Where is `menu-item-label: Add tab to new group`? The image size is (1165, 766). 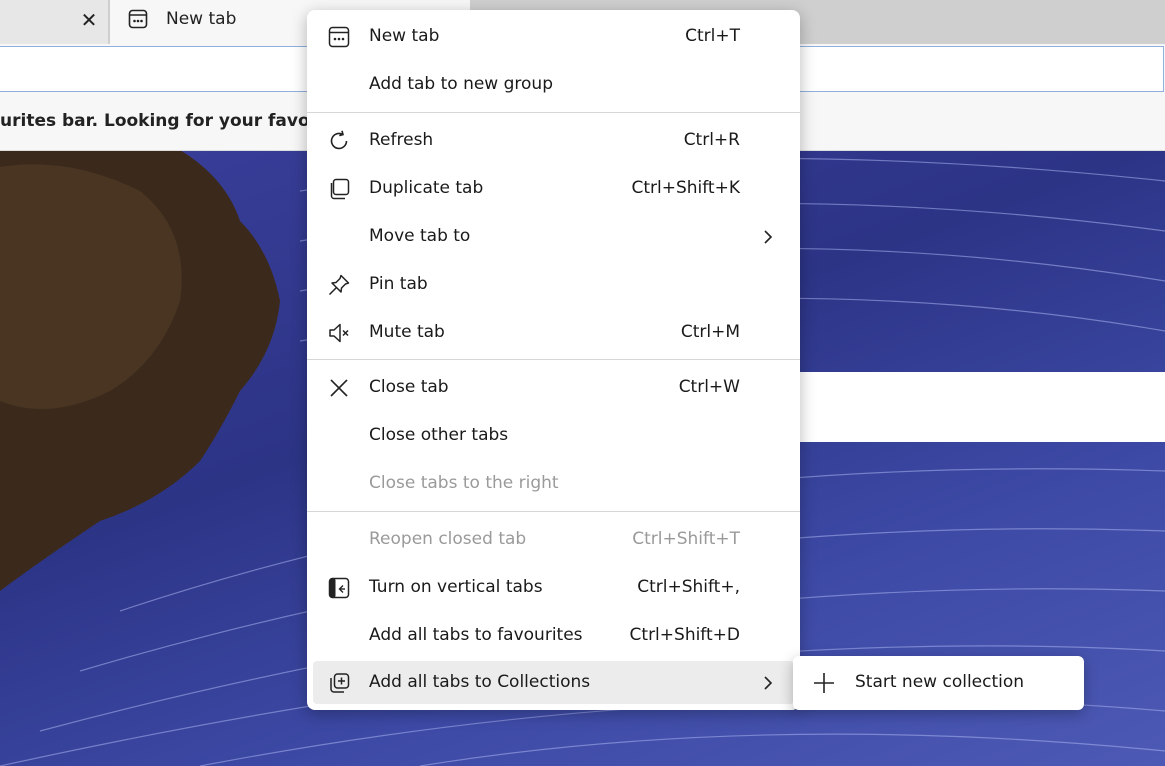
menu-item-label: Add tab to new group is located at coordinates (461, 84).